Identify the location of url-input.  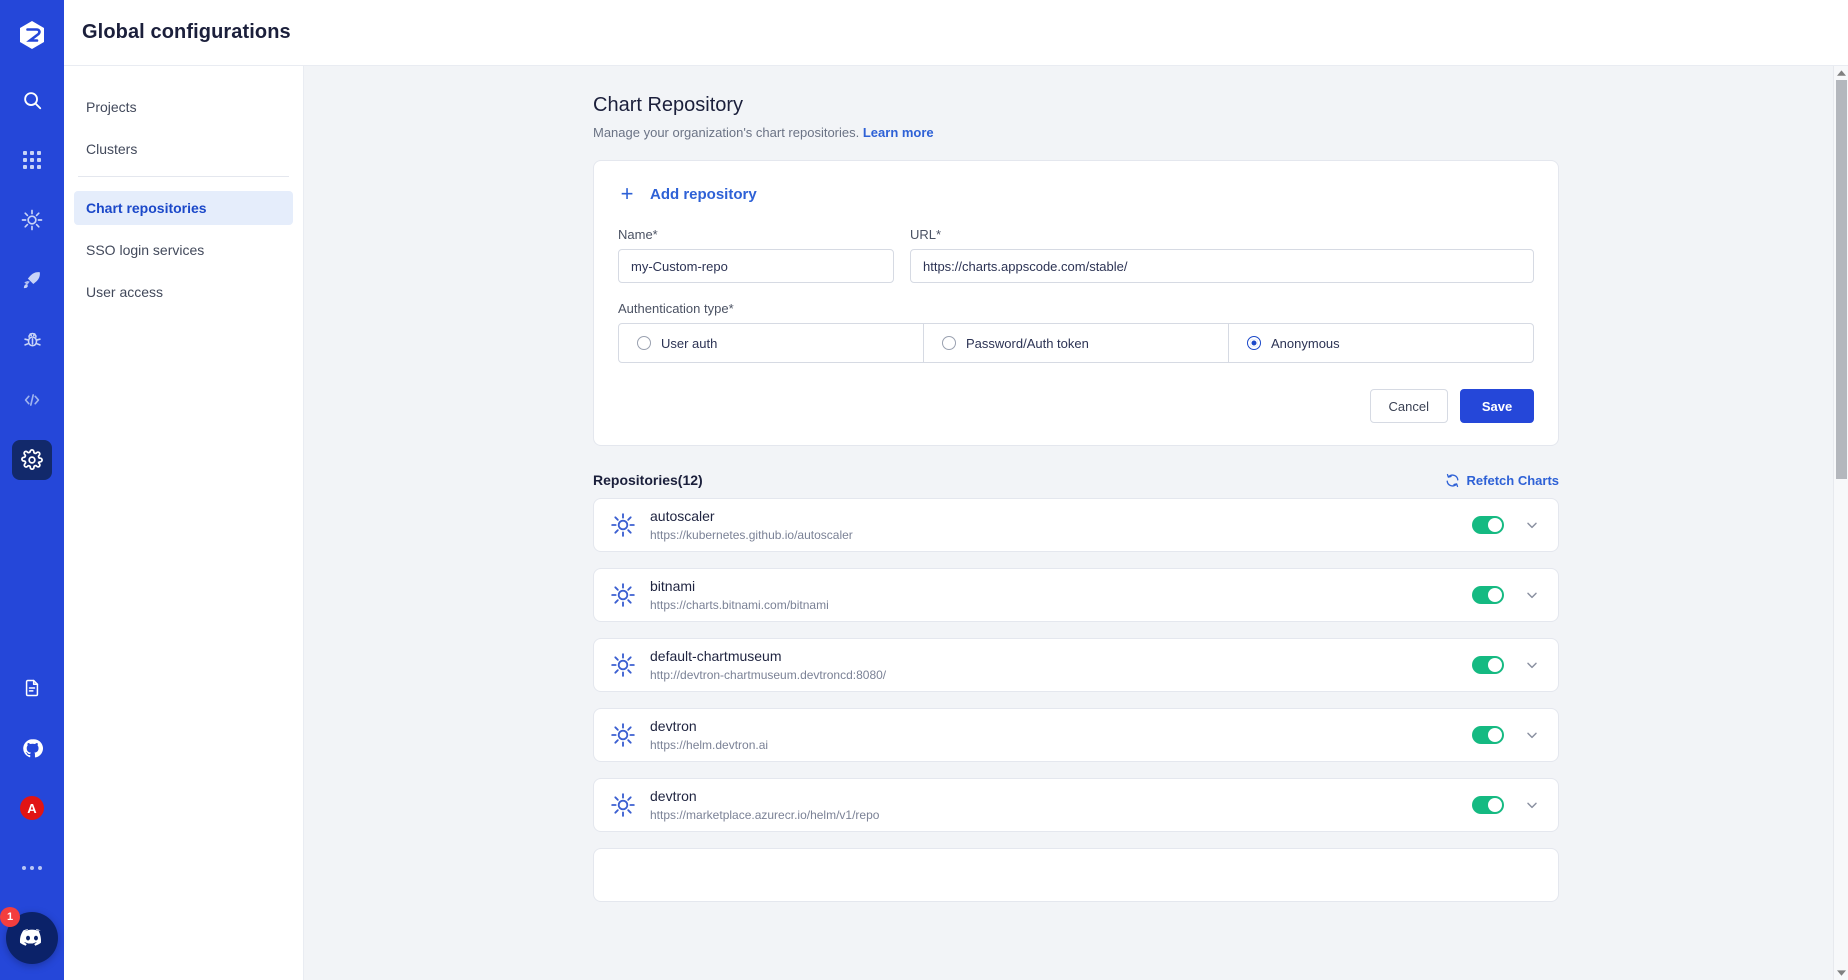
(1222, 266).